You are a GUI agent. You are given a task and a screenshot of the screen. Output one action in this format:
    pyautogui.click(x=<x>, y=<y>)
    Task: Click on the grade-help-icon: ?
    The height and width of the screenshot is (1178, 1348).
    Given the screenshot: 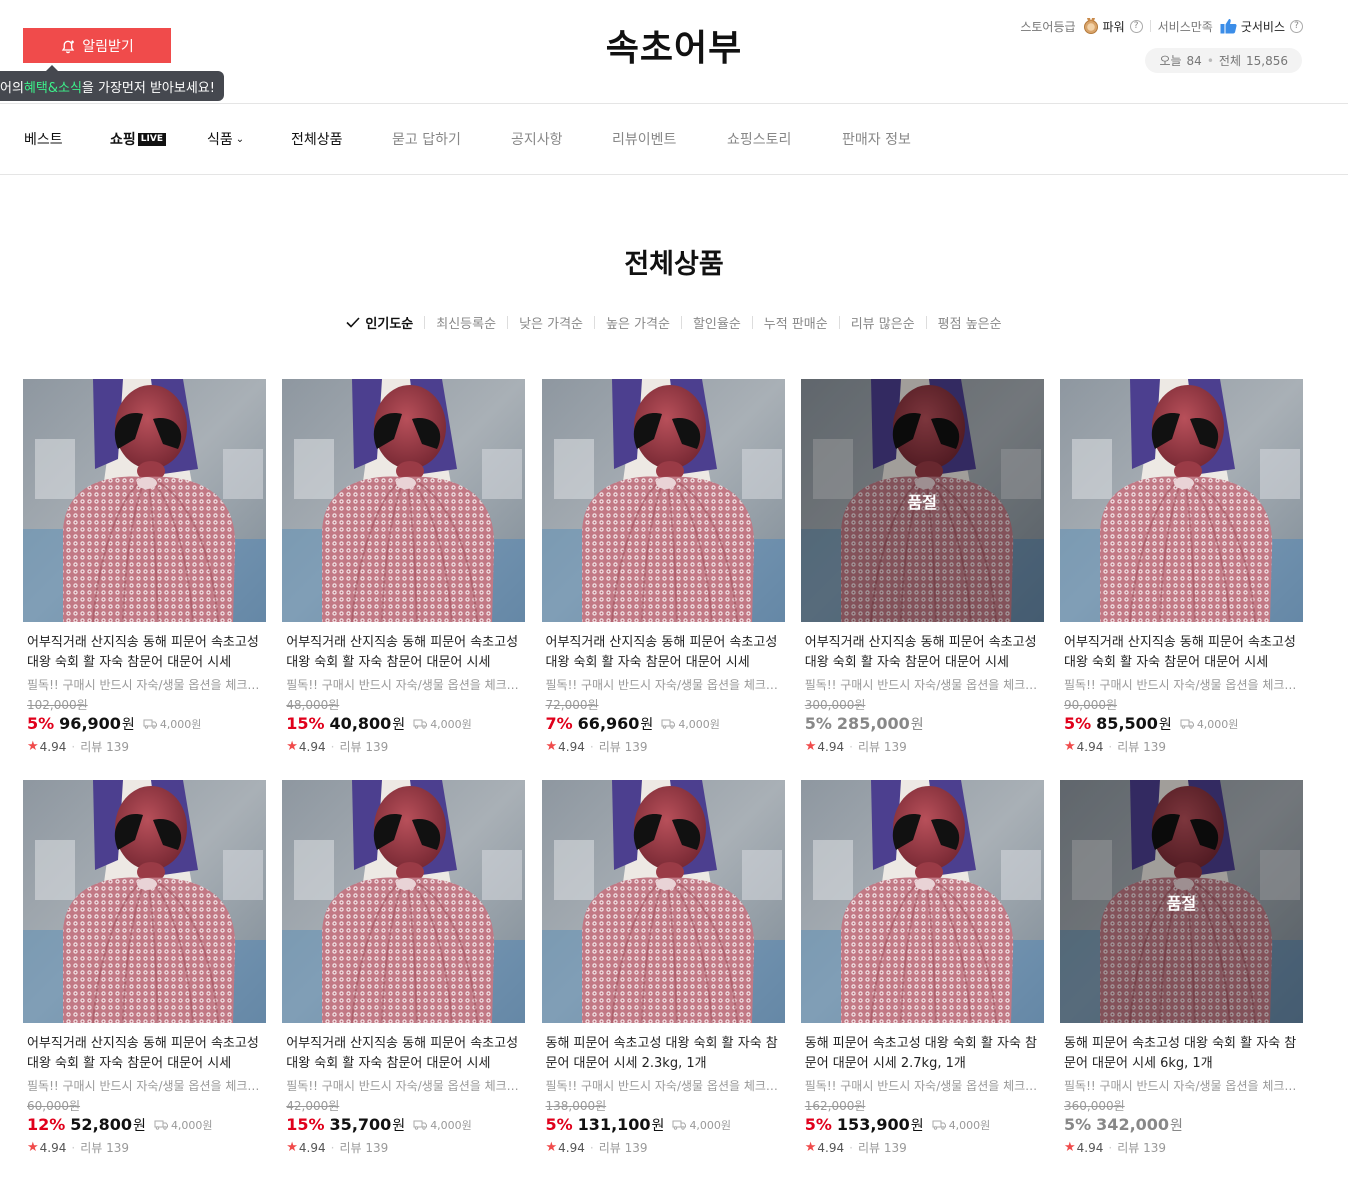 What is the action you would take?
    pyautogui.click(x=1136, y=26)
    